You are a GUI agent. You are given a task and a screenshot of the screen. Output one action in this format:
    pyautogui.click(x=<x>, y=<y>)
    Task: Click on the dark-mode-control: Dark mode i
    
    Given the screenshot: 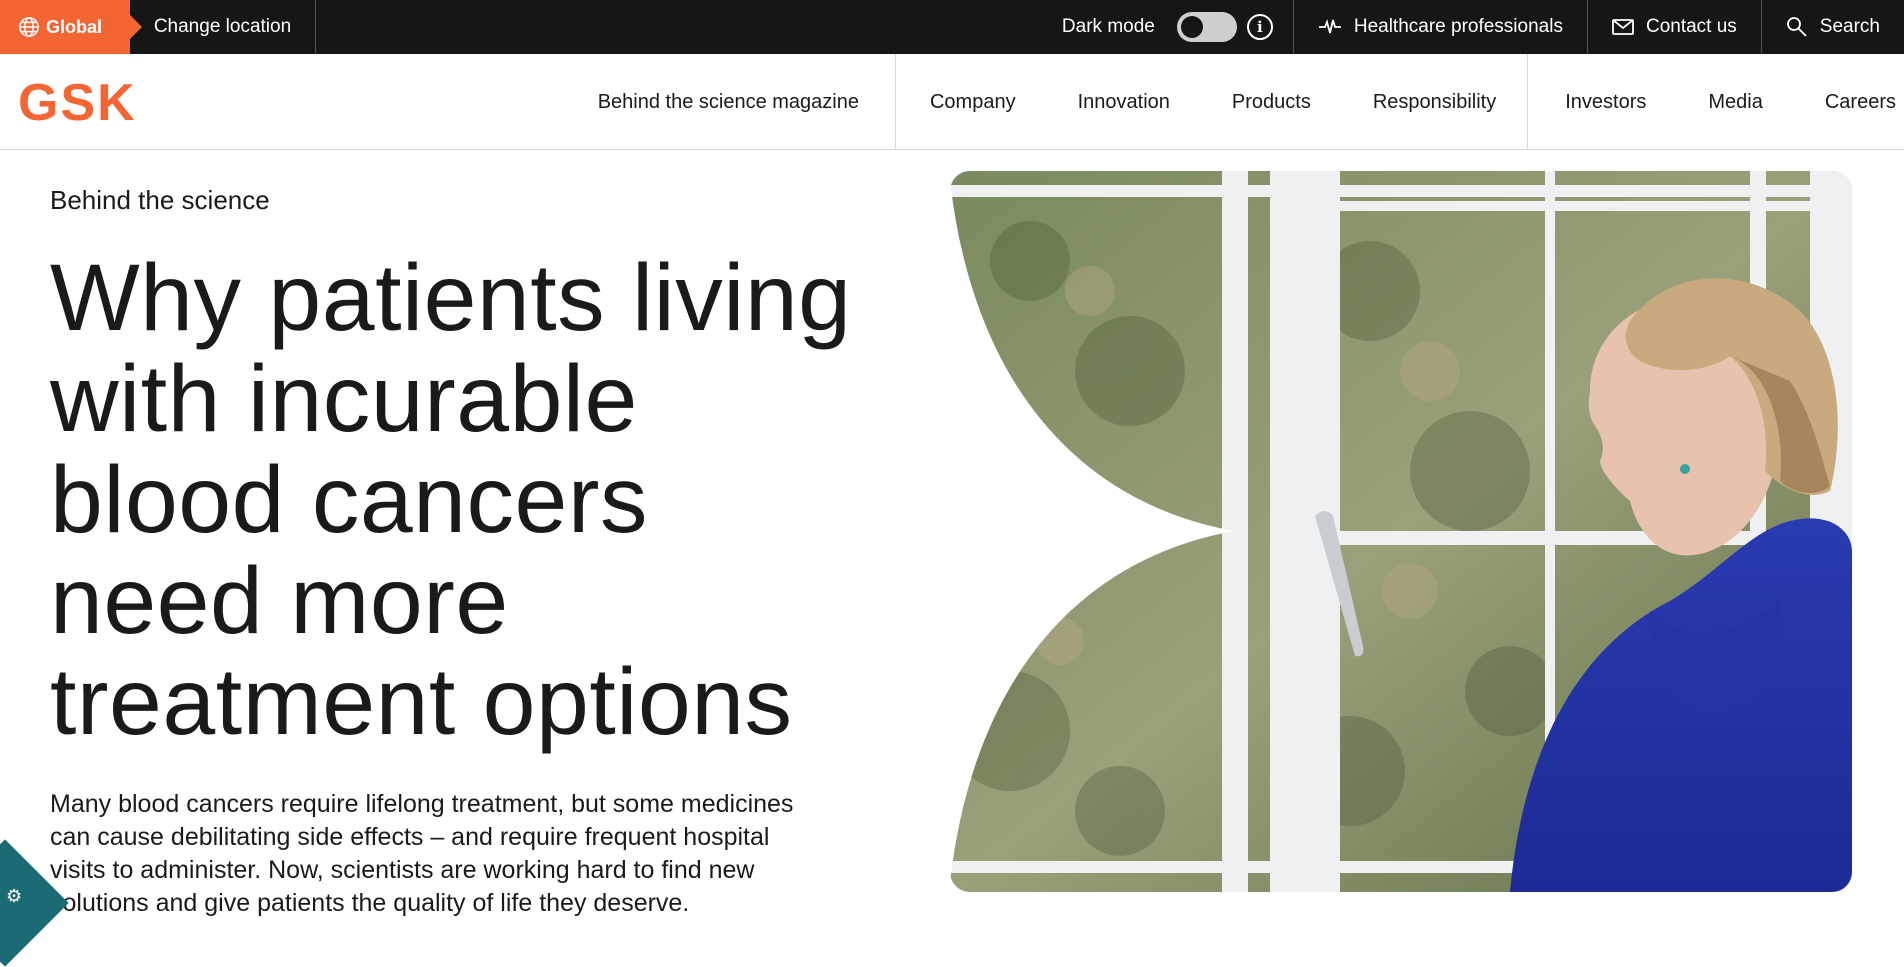 What is the action you would take?
    pyautogui.click(x=1165, y=27)
    